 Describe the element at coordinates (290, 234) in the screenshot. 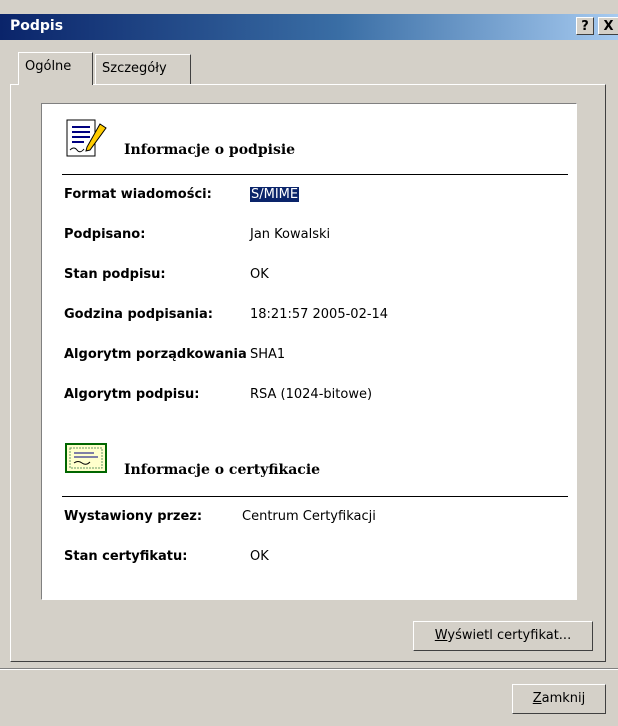

I see `value-signed-by: Jan Kowalski` at that location.